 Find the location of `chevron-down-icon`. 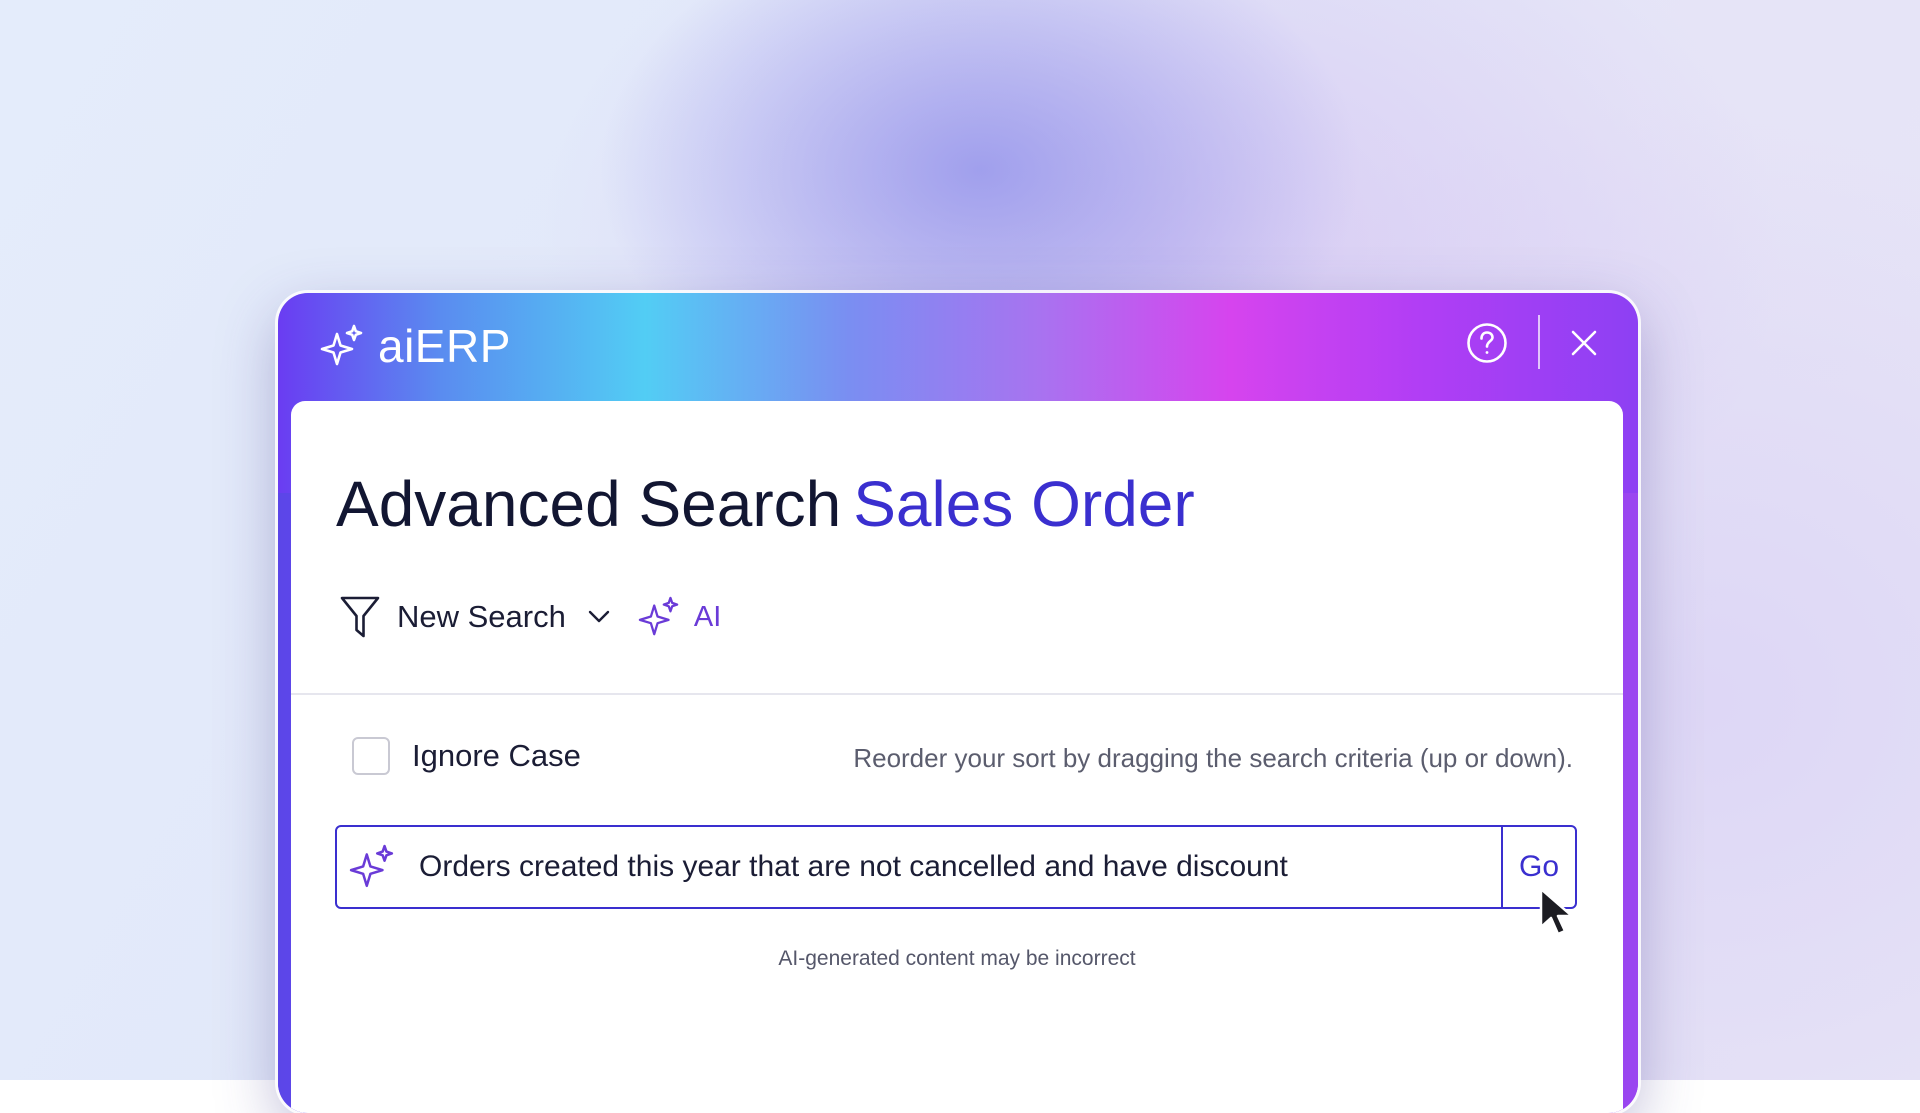

chevron-down-icon is located at coordinates (599, 616).